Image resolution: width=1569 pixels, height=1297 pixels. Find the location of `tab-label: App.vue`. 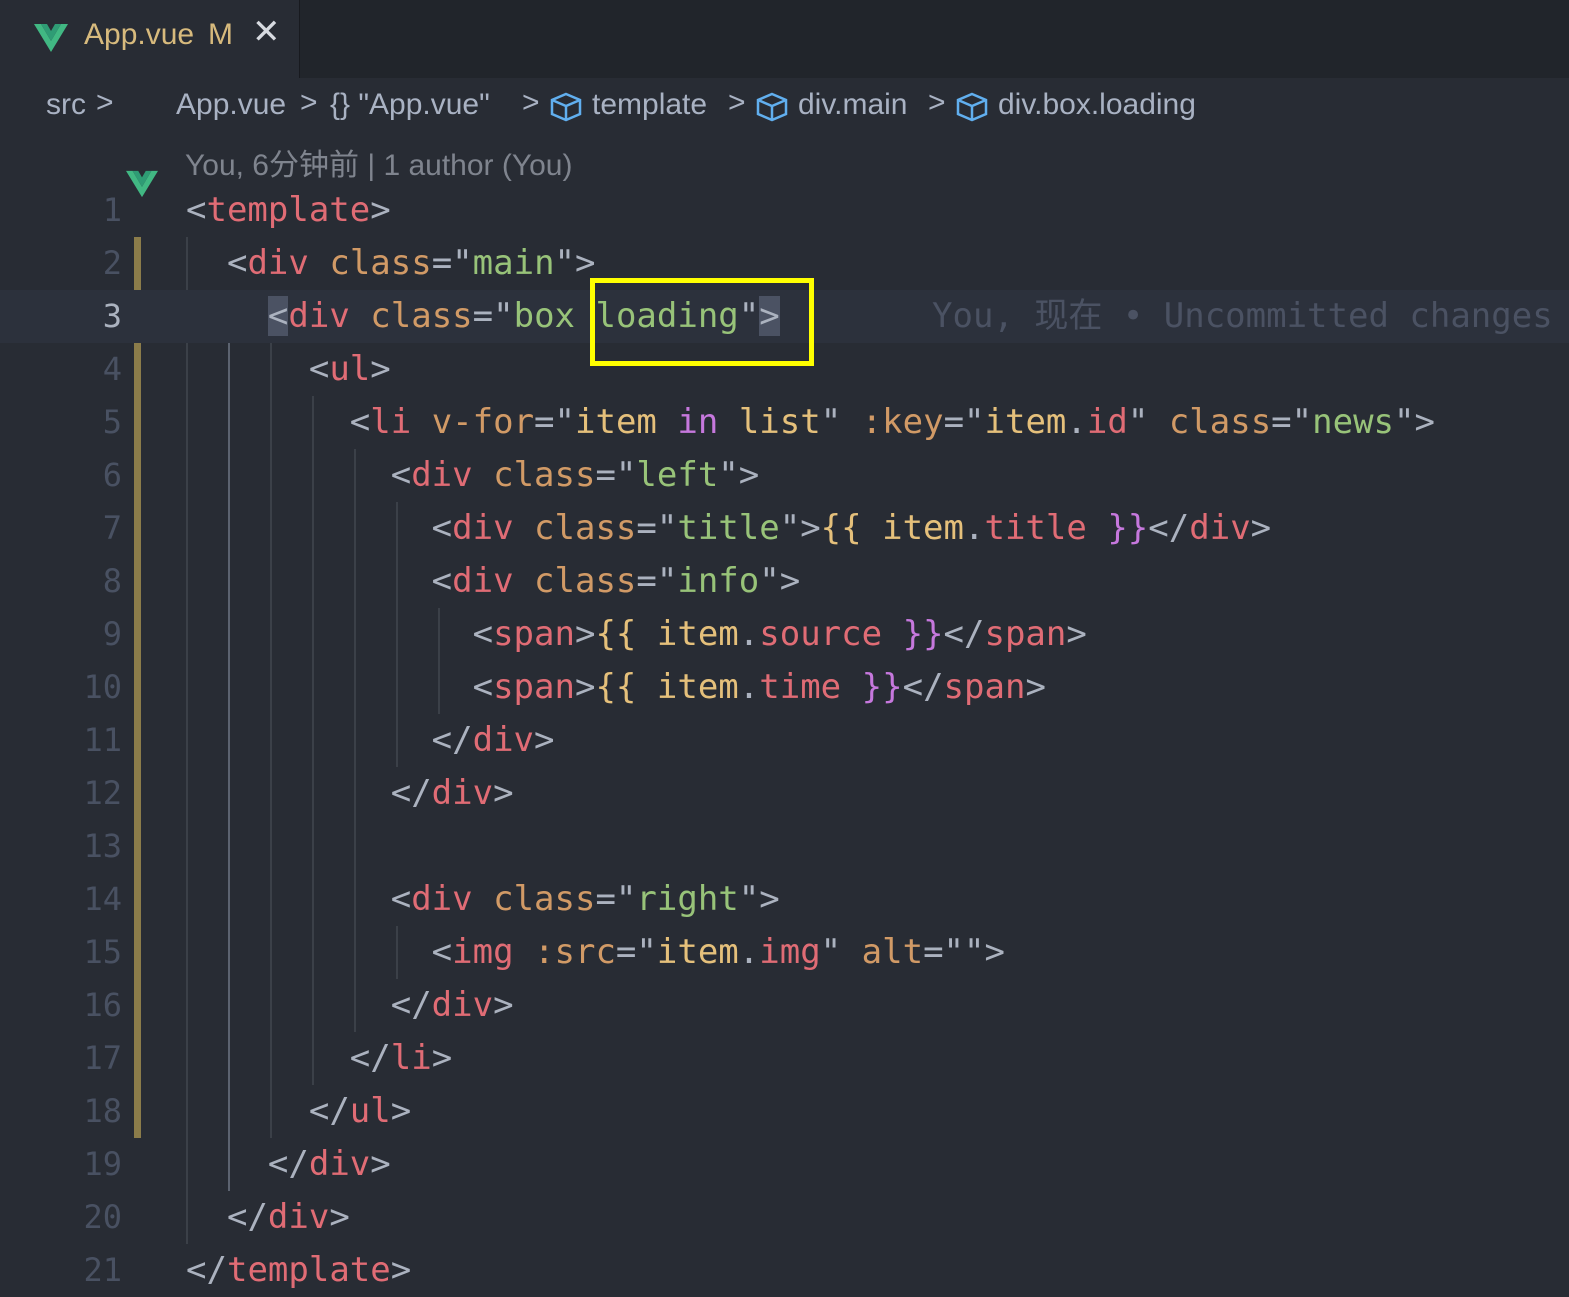

tab-label: App.vue is located at coordinates (139, 34).